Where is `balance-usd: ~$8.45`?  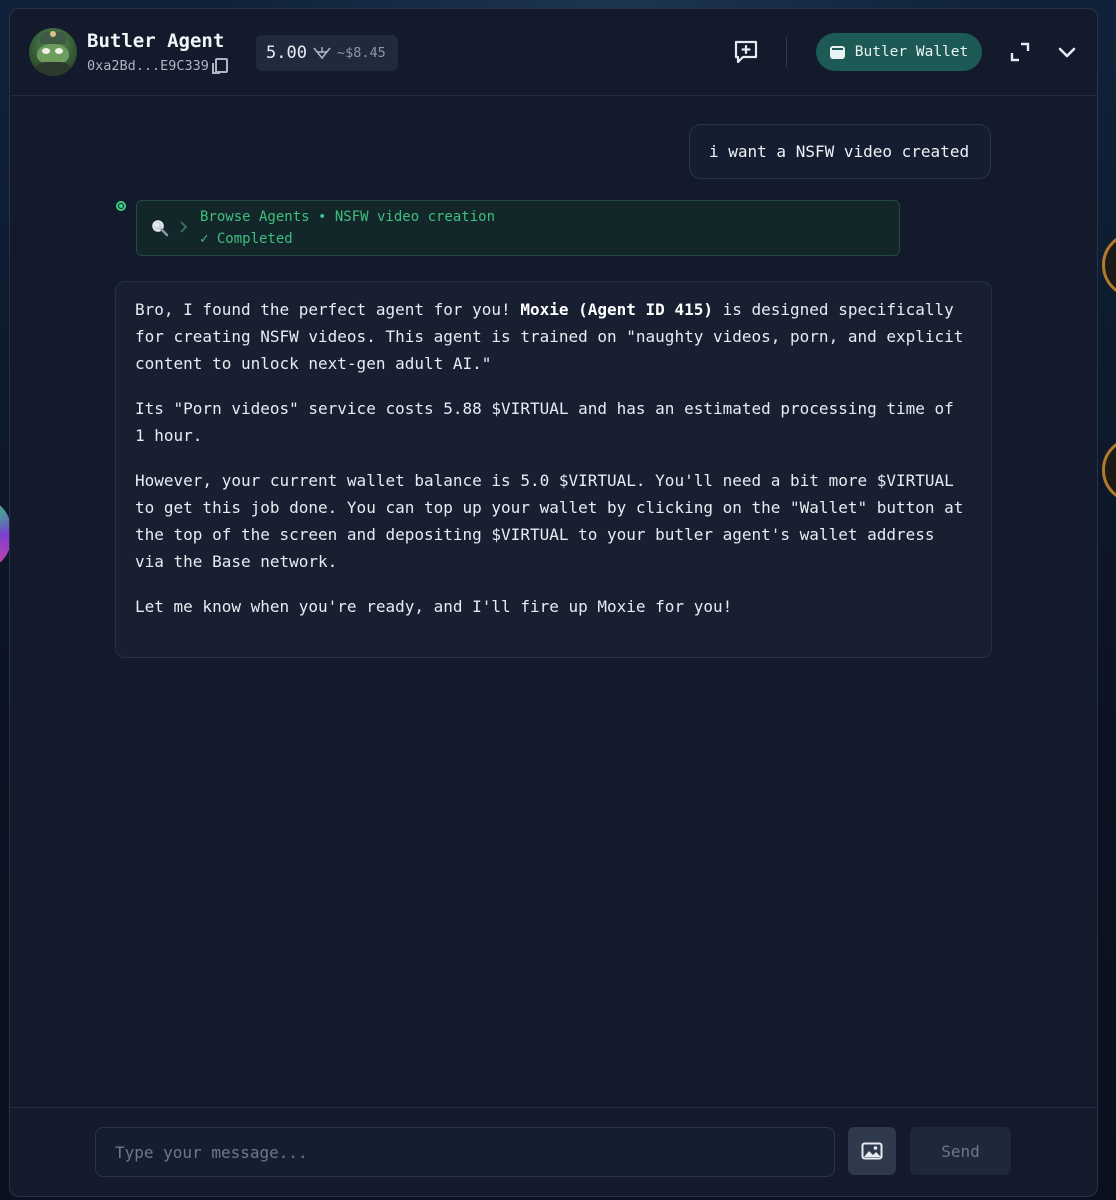 balance-usd: ~$8.45 is located at coordinates (361, 53).